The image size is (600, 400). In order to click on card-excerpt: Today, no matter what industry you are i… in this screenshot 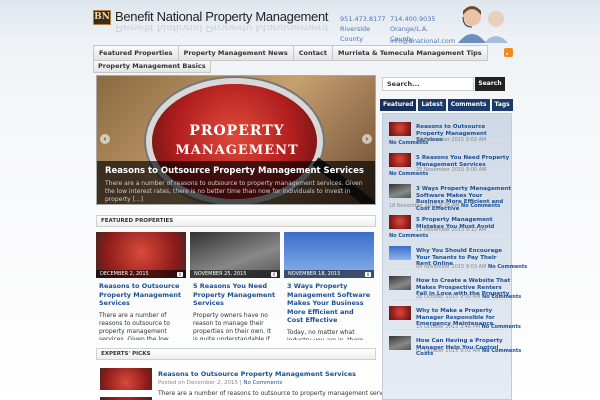, I will do `click(325, 334)`.